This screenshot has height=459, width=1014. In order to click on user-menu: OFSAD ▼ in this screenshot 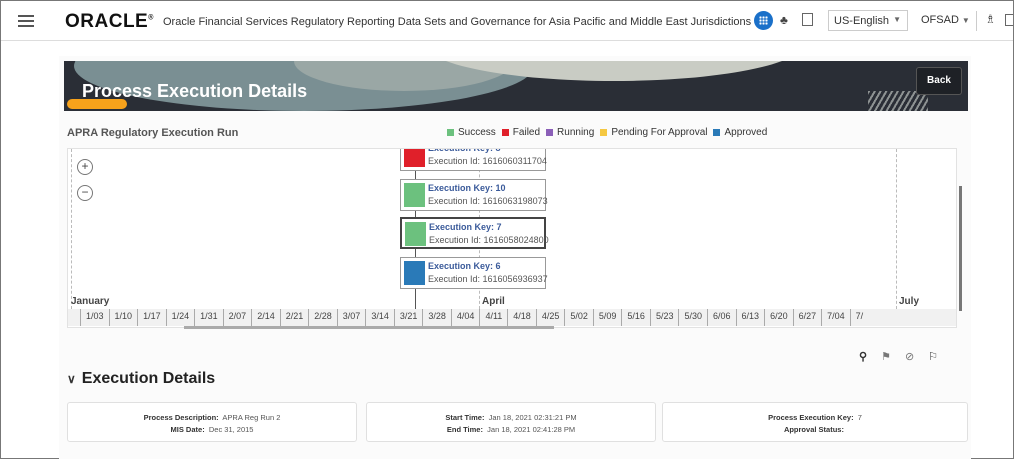, I will do `click(945, 20)`.